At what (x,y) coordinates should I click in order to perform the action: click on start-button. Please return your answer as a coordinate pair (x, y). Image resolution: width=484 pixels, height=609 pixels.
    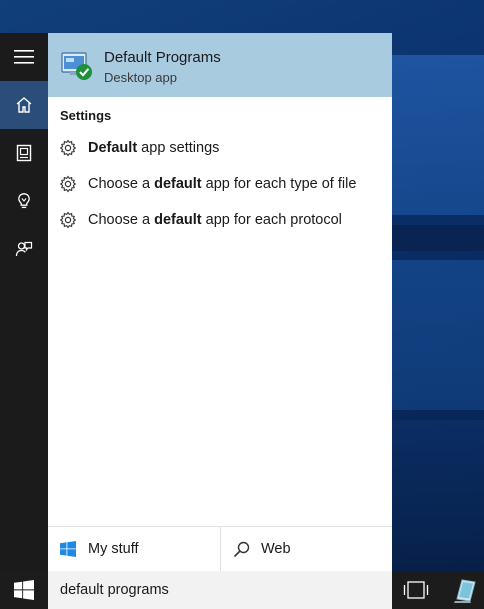
    Looking at the image, I should click on (24, 590).